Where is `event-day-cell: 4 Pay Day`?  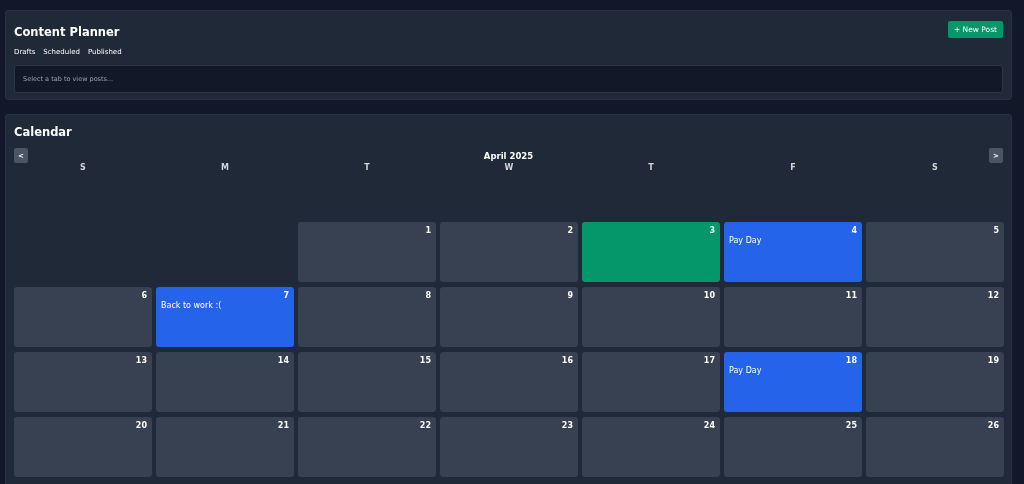
event-day-cell: 4 Pay Day is located at coordinates (793, 252).